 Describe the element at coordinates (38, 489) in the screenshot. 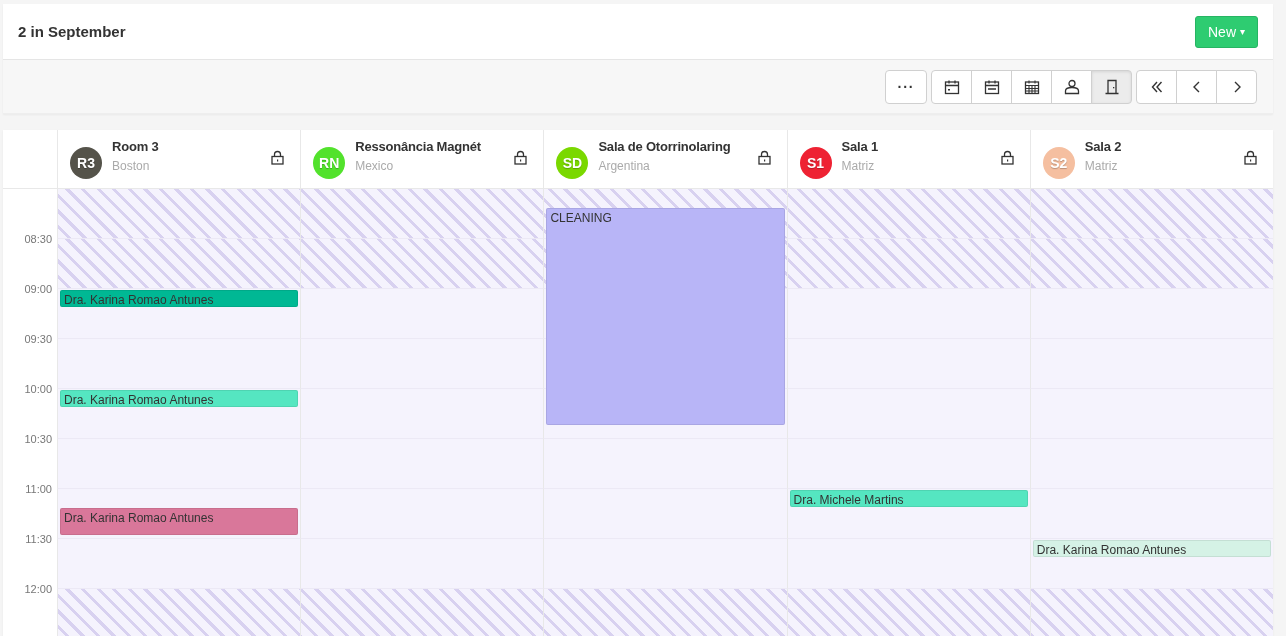

I see `time-label: 11:00` at that location.